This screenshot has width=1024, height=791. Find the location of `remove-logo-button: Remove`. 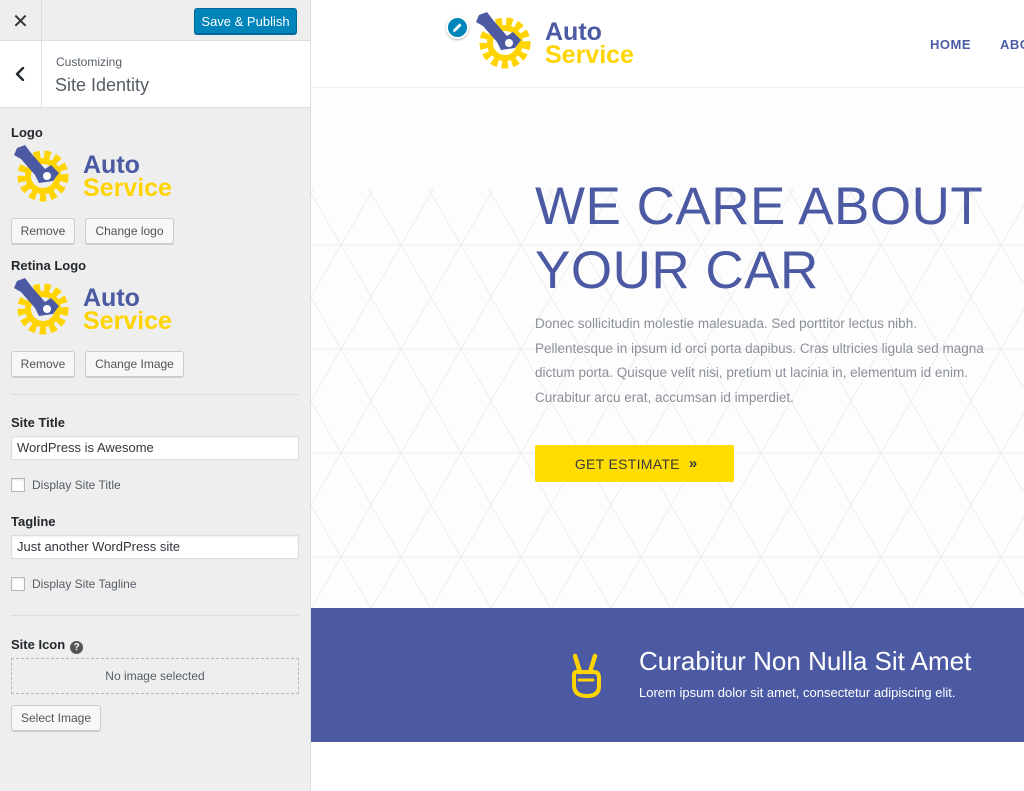

remove-logo-button: Remove is located at coordinates (43, 231).